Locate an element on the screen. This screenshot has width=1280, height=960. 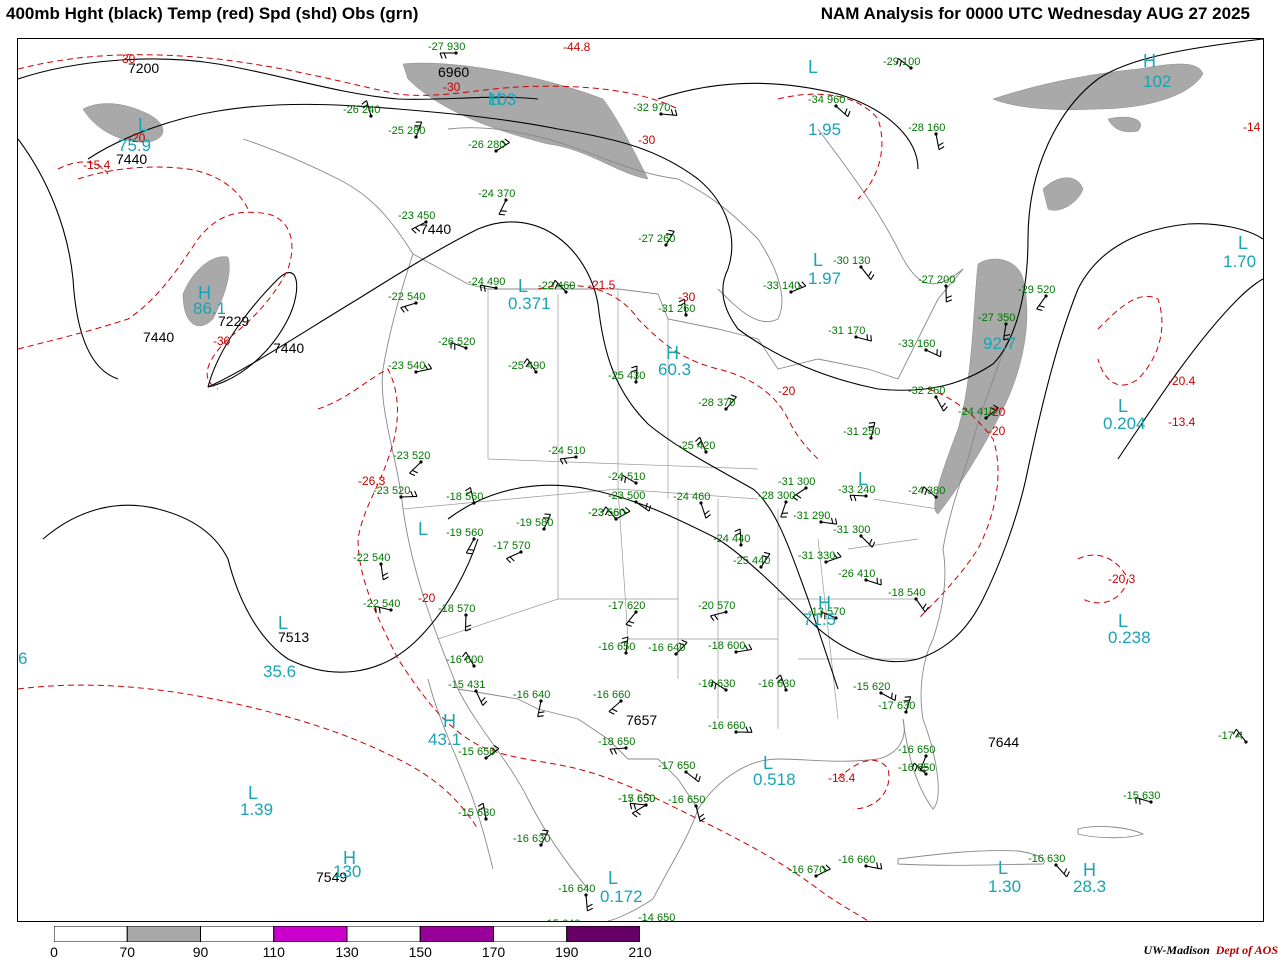
station-obs: -27 260 is located at coordinates (656, 240).